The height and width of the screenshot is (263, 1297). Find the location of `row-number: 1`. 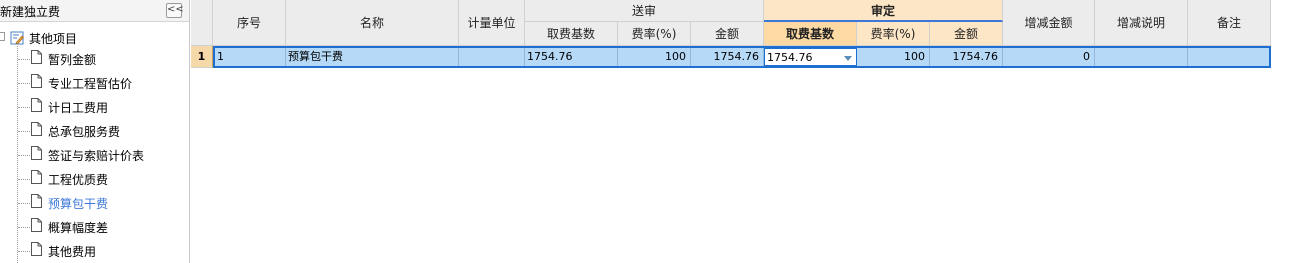

row-number: 1 is located at coordinates (202, 57).